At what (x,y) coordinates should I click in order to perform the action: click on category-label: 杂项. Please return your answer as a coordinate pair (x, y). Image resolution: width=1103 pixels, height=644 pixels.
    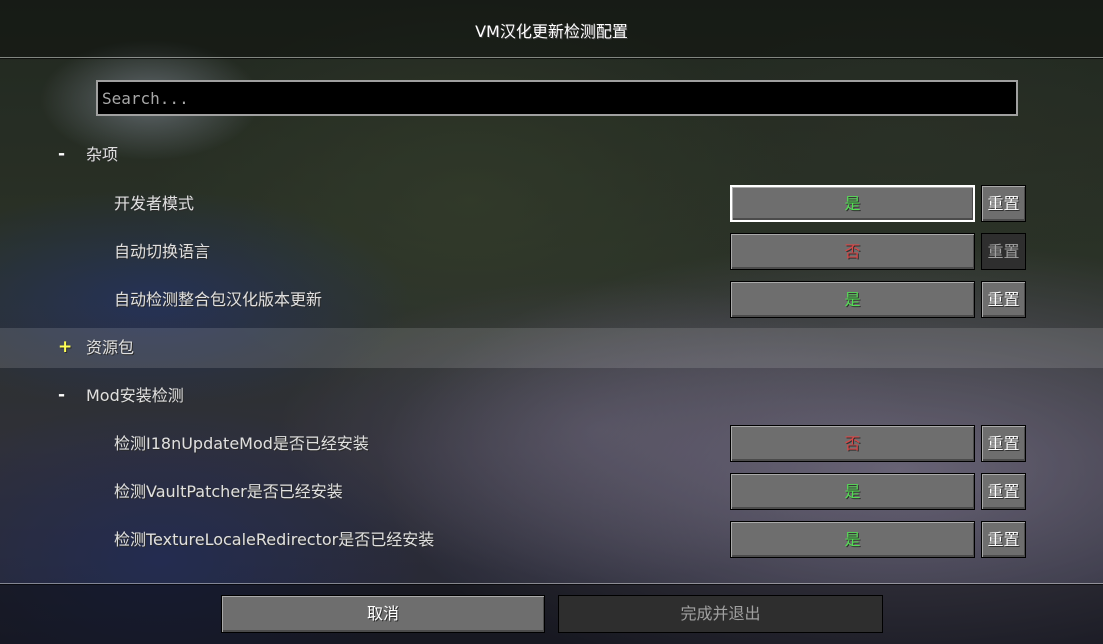
    Looking at the image, I should click on (102, 154).